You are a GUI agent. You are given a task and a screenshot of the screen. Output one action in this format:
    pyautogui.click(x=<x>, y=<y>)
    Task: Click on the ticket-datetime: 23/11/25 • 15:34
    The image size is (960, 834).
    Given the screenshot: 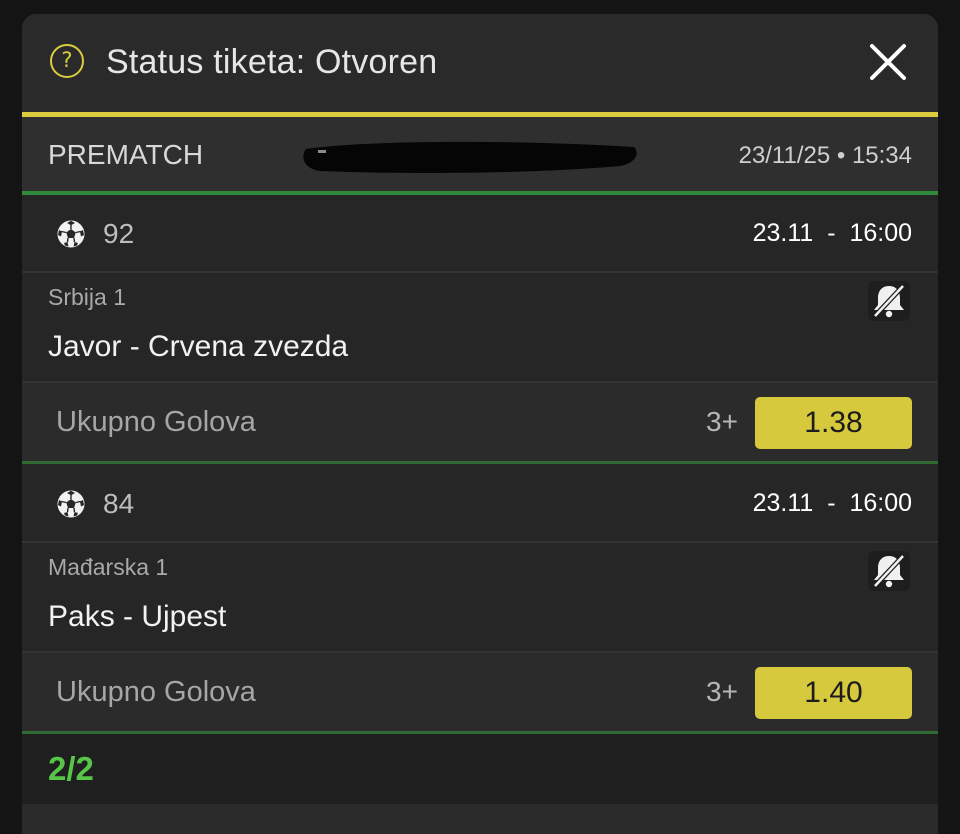 What is the action you would take?
    pyautogui.click(x=825, y=155)
    